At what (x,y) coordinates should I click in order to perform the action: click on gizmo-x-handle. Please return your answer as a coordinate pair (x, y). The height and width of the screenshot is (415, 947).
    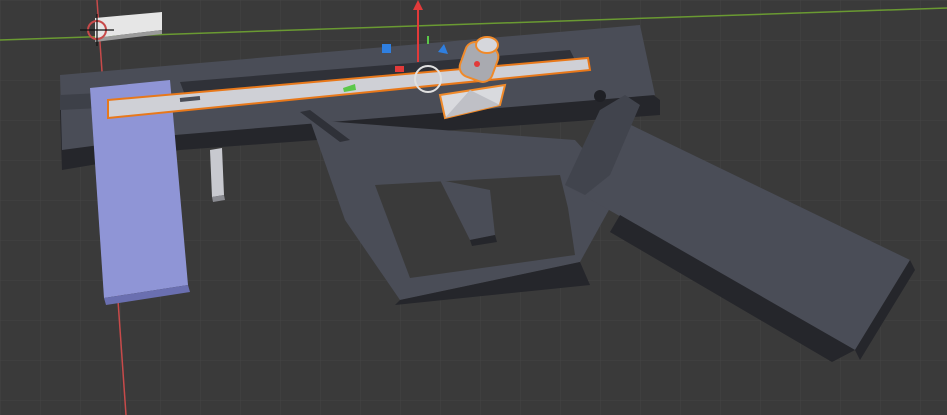
    Looking at the image, I should click on (386, 48).